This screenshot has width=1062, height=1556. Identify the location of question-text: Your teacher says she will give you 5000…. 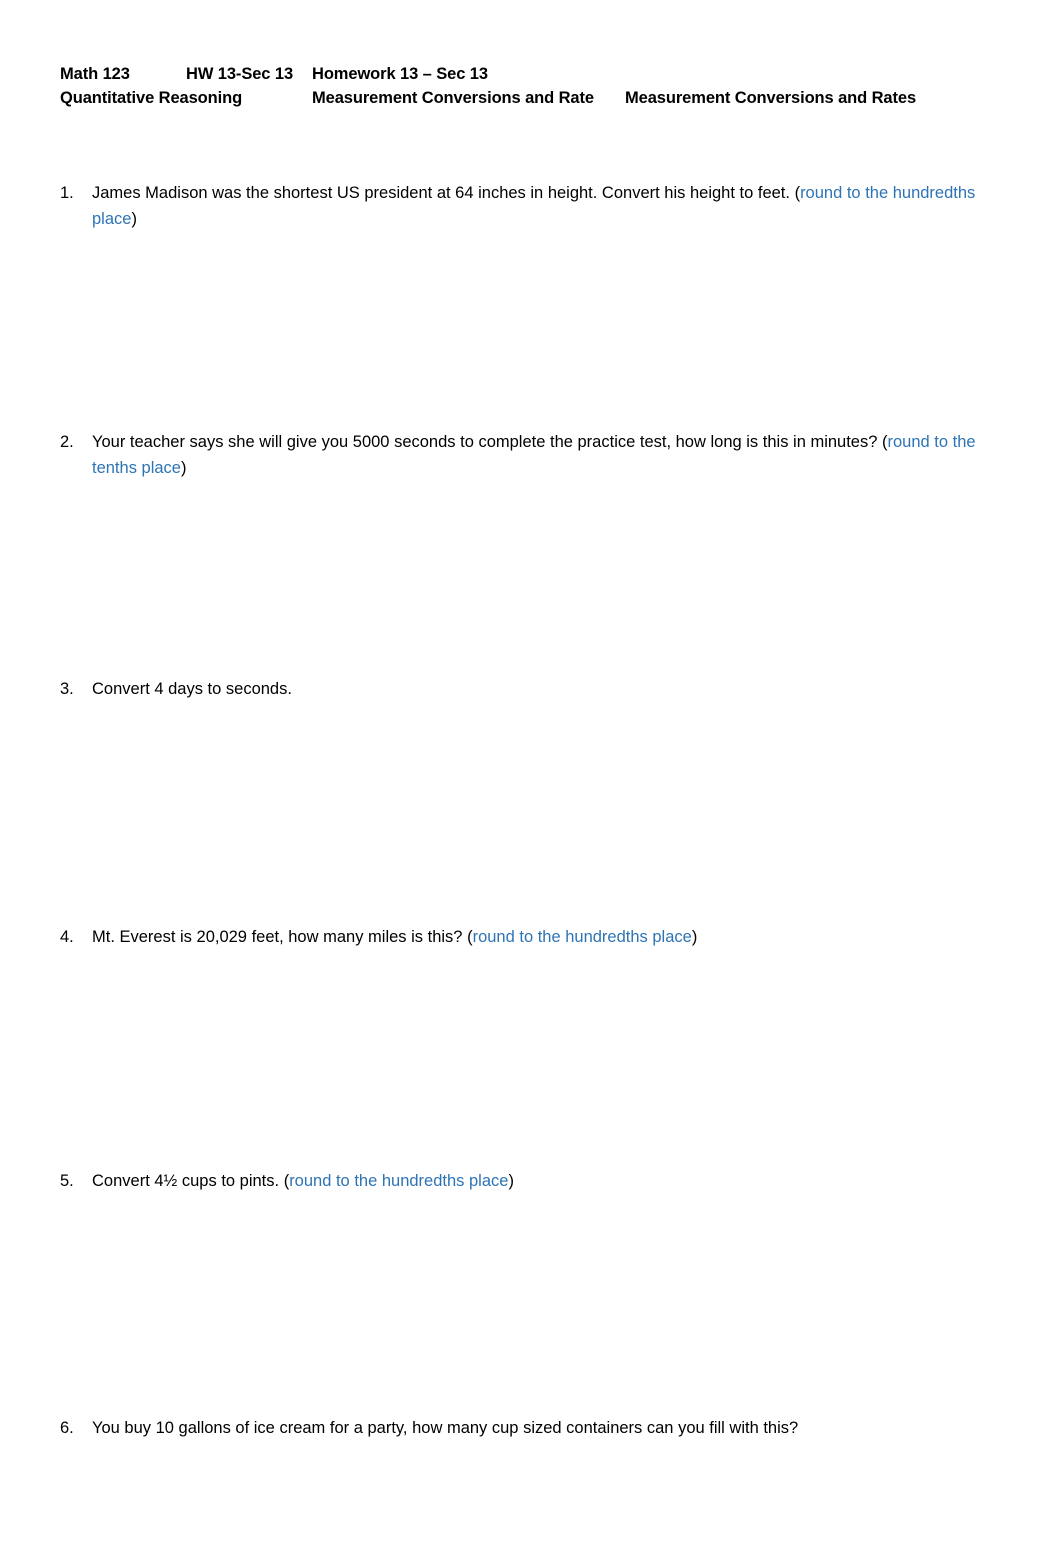
(487, 442).